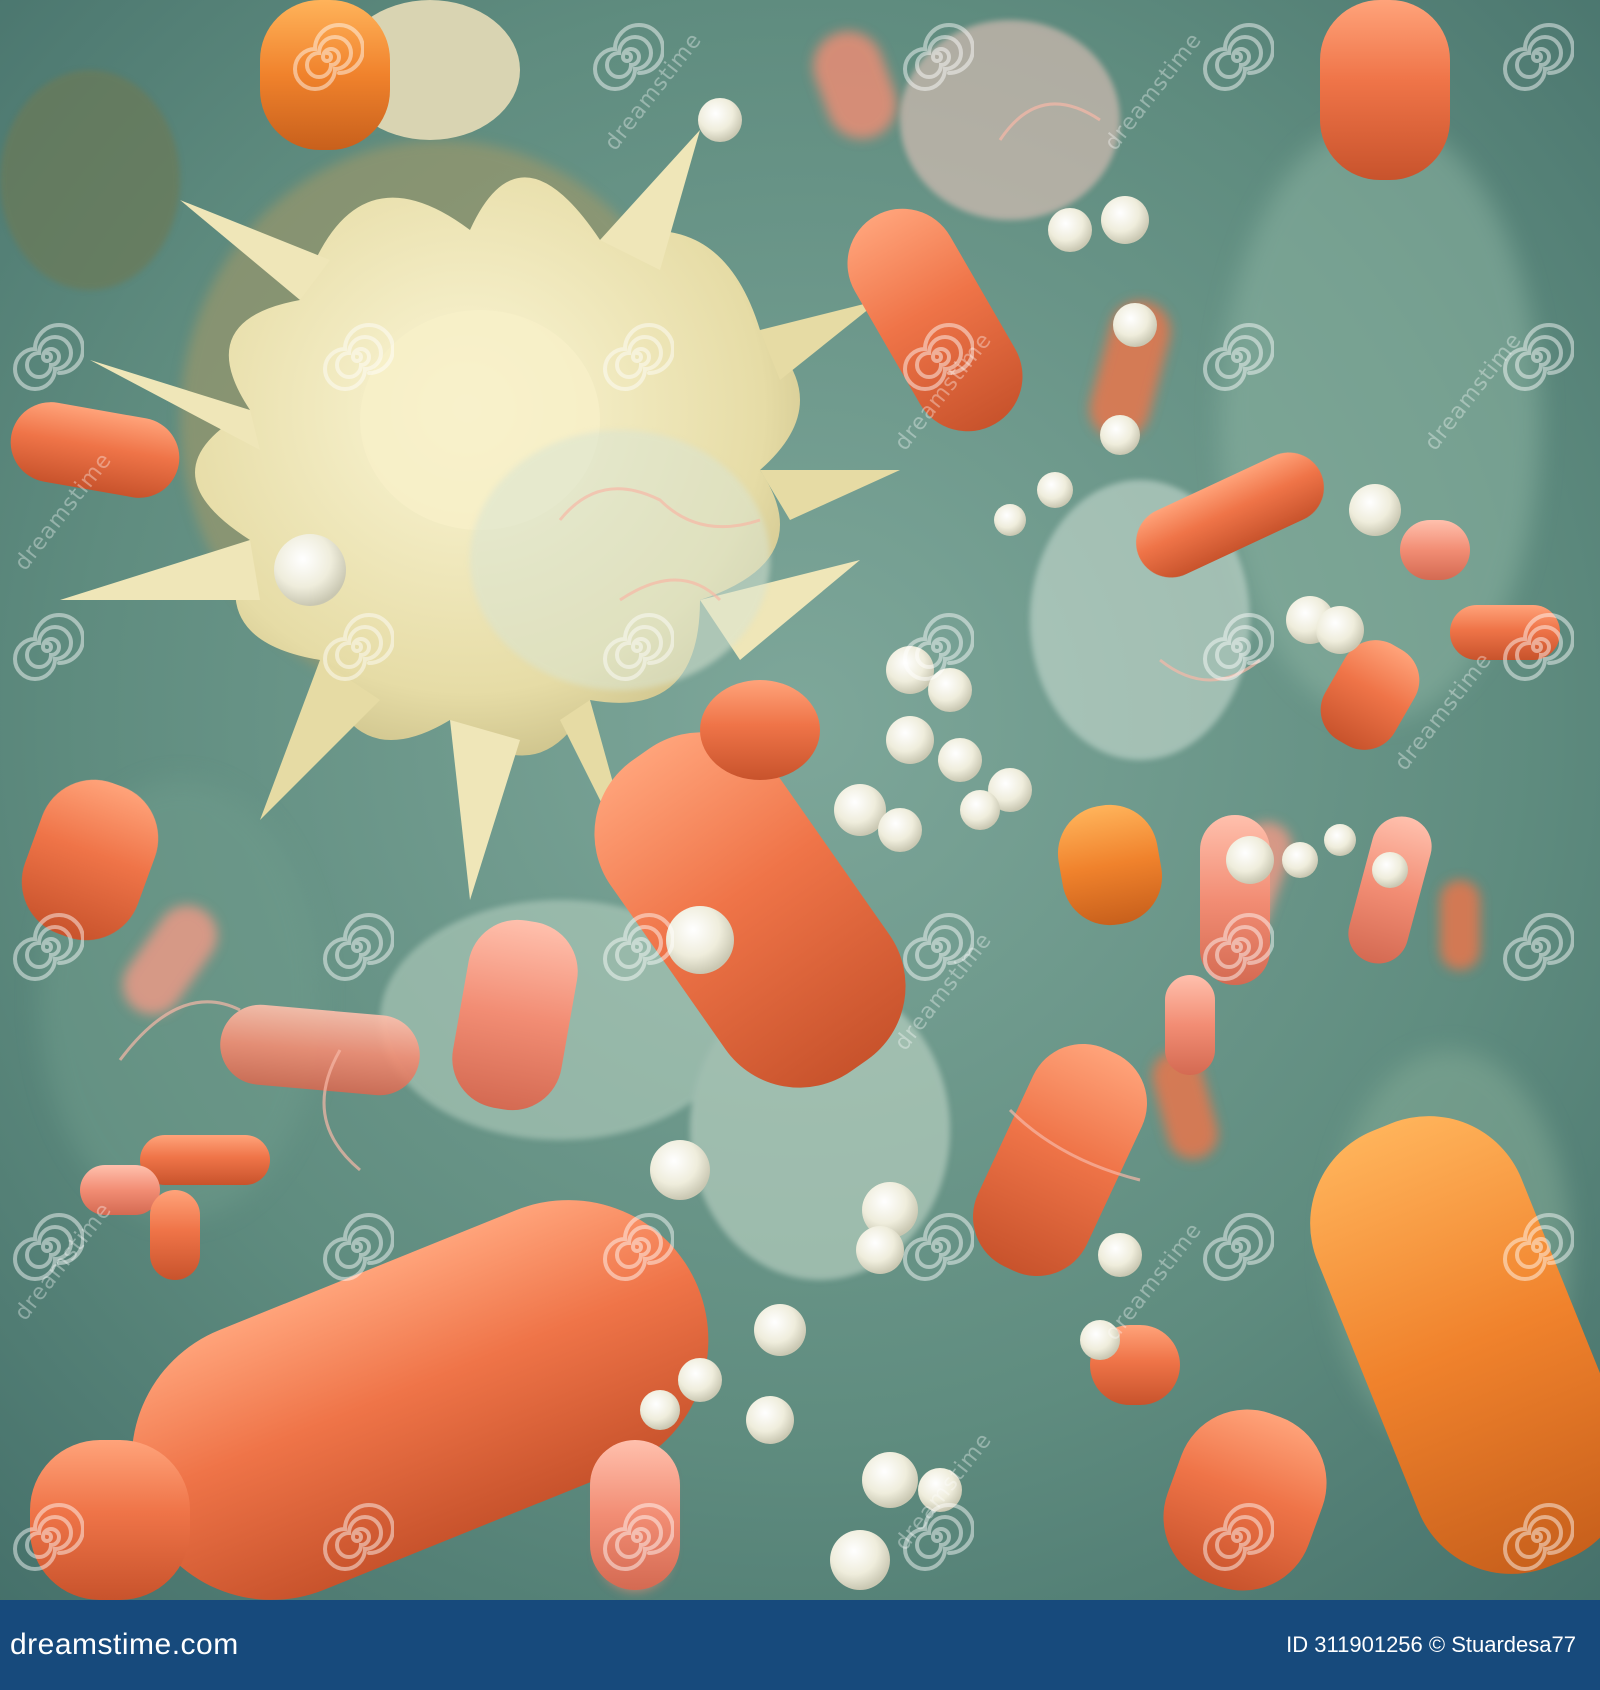 This screenshot has width=1600, height=1690. I want to click on image-id: ID 311901256, so click(1354, 1644).